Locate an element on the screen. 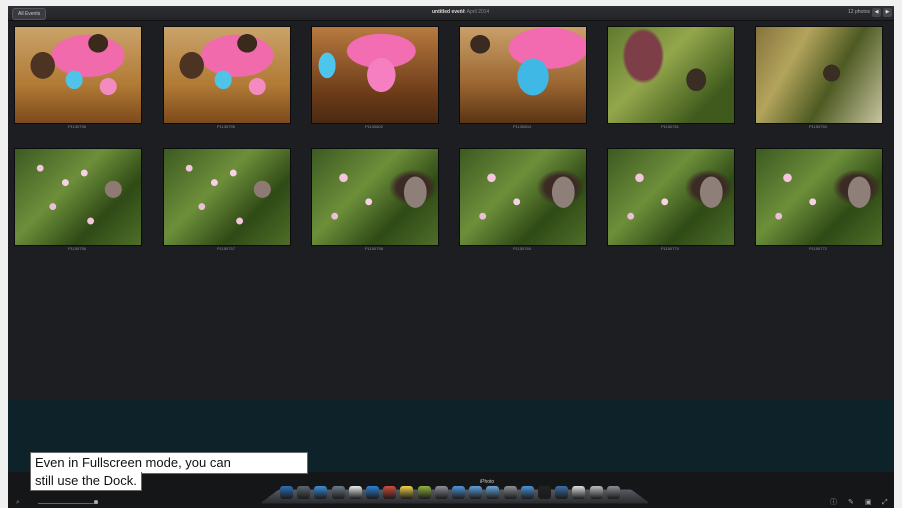 The height and width of the screenshot is (508, 902). caption-callout-line-2: still use the Dock. is located at coordinates (86, 481).